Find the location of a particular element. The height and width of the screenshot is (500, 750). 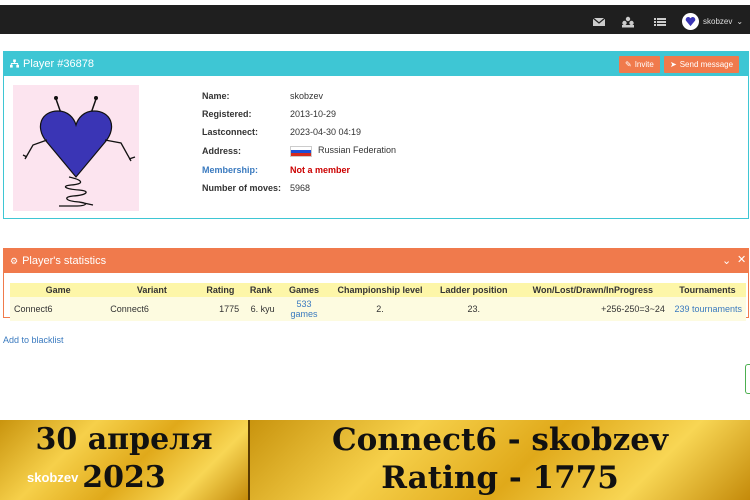

col-games: Games is located at coordinates (304, 290).